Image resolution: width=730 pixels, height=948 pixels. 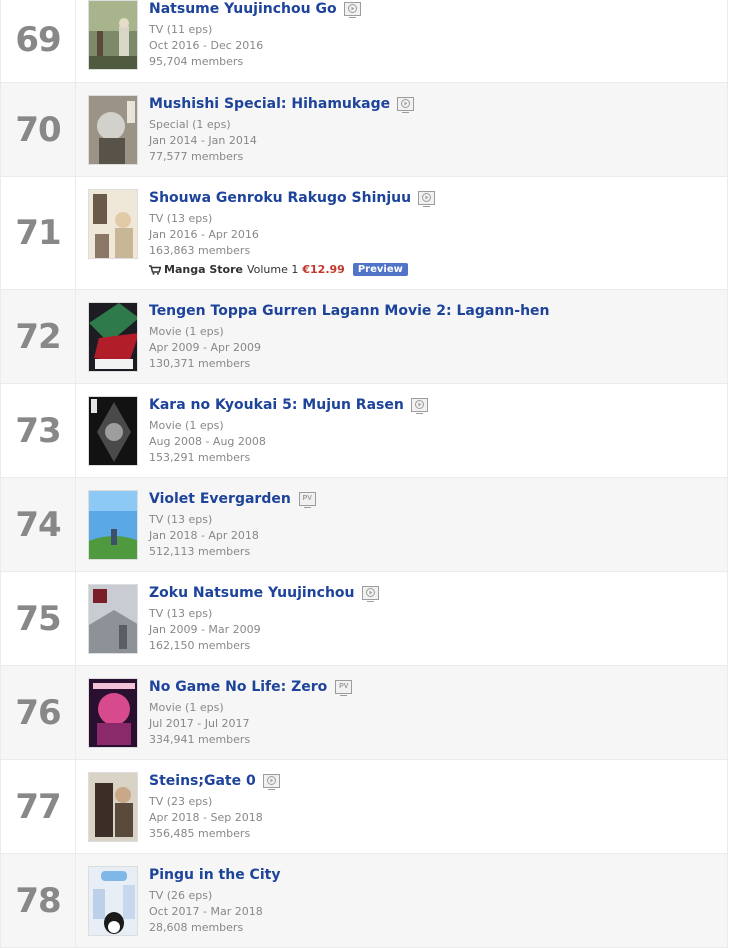 I want to click on anime-members: 130,371 members, so click(x=200, y=363).